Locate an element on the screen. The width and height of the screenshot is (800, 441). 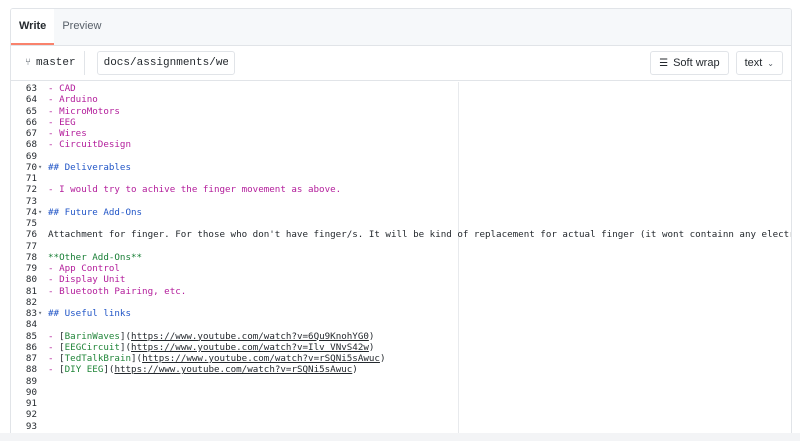
token: BarinWaves is located at coordinates (92, 336).